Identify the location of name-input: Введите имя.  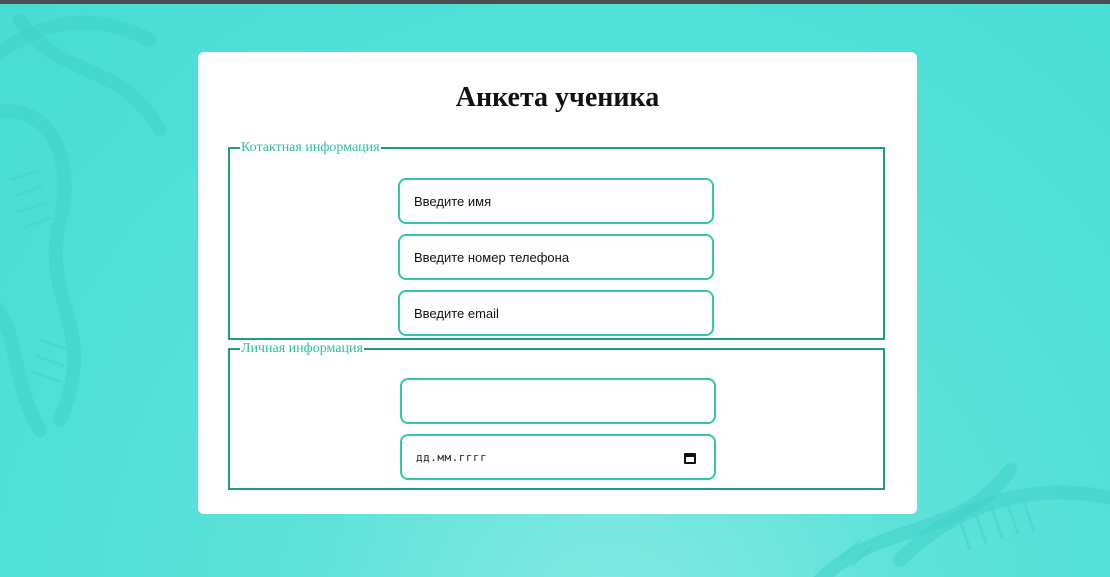
(556, 201).